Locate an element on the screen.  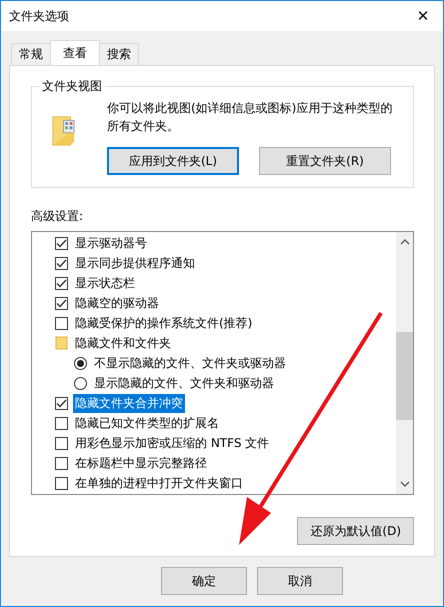
setting-label: 隐藏已知文件类型的扩展名 is located at coordinates (147, 423).